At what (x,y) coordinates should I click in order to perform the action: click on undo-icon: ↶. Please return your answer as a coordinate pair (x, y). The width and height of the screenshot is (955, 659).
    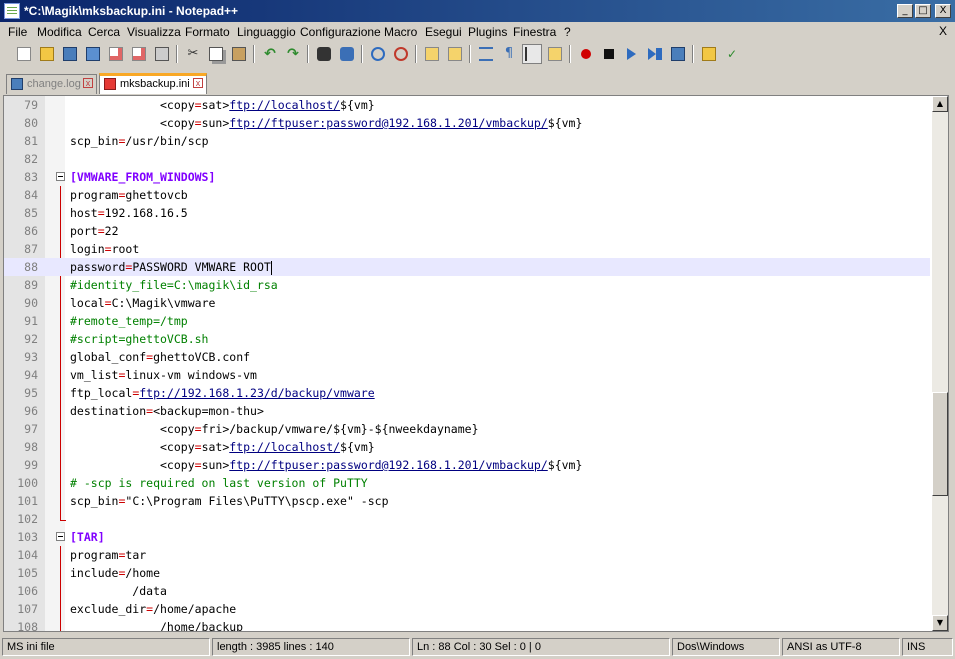
    Looking at the image, I should click on (270, 54).